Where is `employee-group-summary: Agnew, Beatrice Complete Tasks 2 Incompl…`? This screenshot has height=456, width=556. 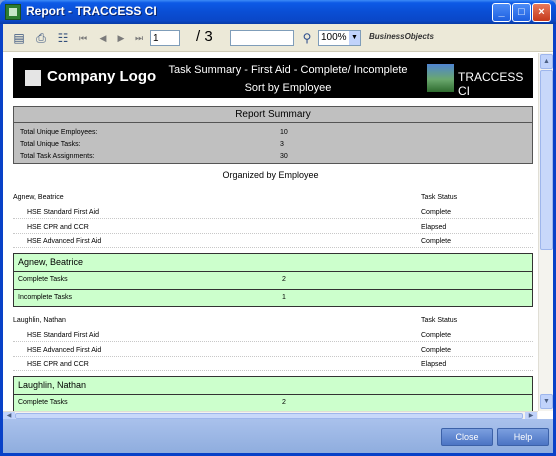 employee-group-summary: Agnew, Beatrice Complete Tasks 2 Incompl… is located at coordinates (273, 280).